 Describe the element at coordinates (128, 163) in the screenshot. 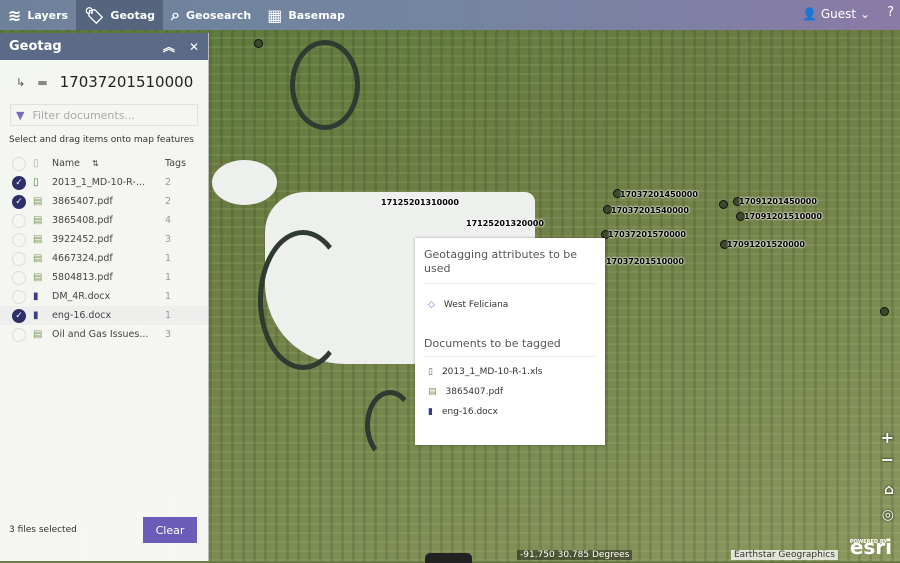

I see `sort-icon: ⇅` at that location.